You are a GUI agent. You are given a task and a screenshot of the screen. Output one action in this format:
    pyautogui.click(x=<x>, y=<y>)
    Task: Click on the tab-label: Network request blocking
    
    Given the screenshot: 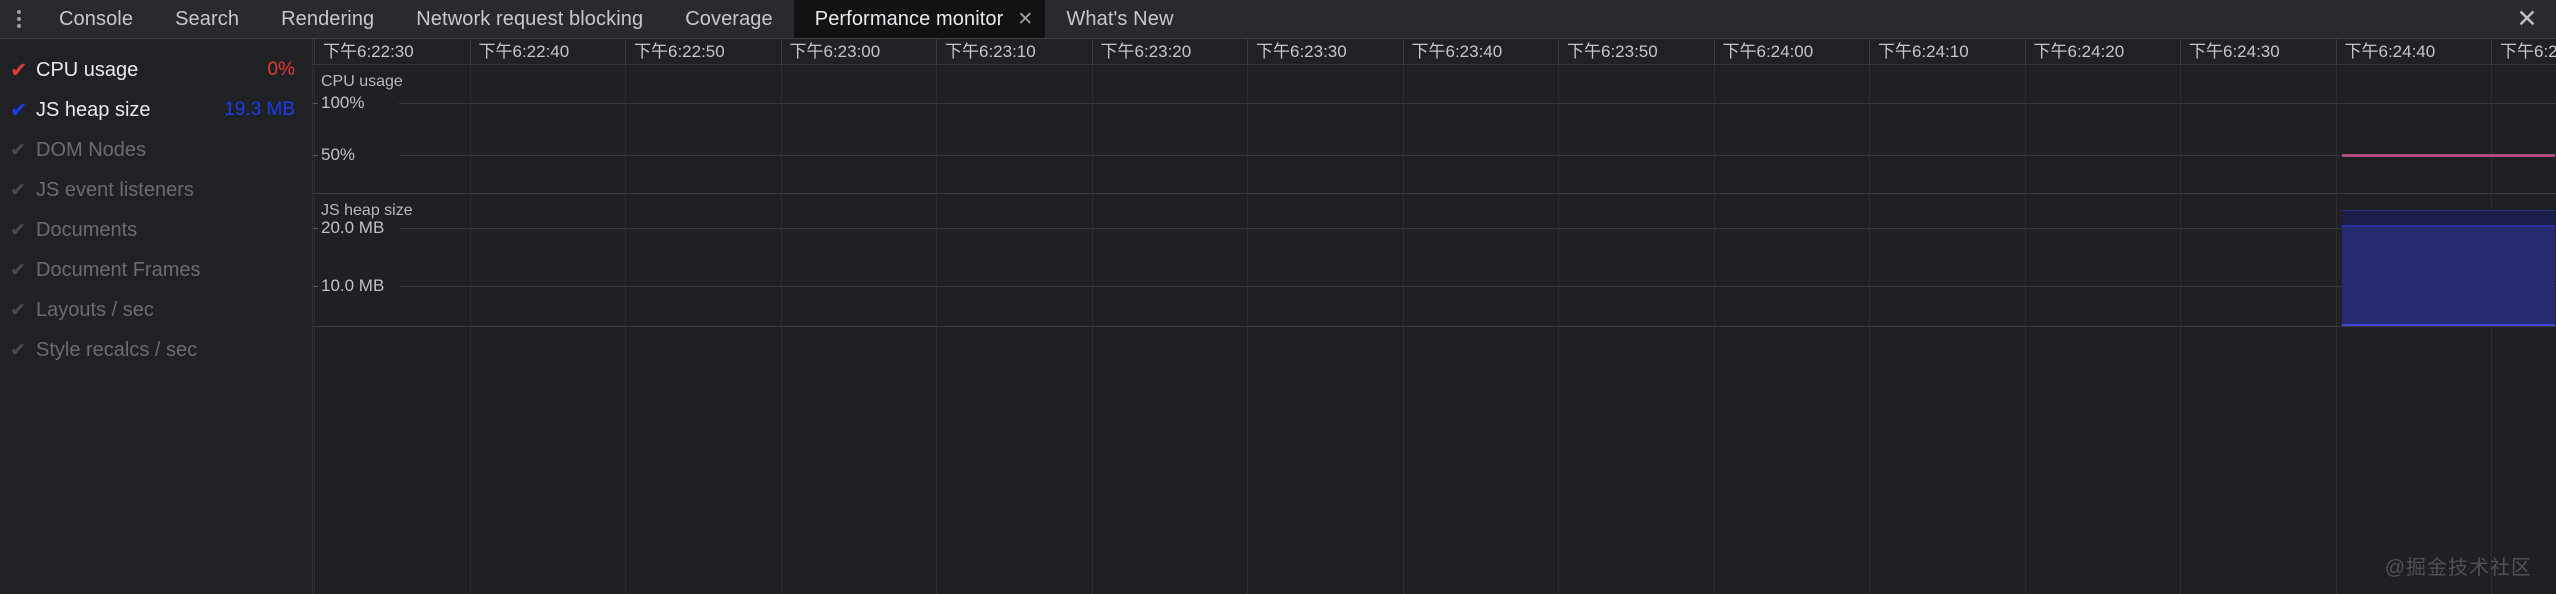 What is the action you would take?
    pyautogui.click(x=530, y=18)
    